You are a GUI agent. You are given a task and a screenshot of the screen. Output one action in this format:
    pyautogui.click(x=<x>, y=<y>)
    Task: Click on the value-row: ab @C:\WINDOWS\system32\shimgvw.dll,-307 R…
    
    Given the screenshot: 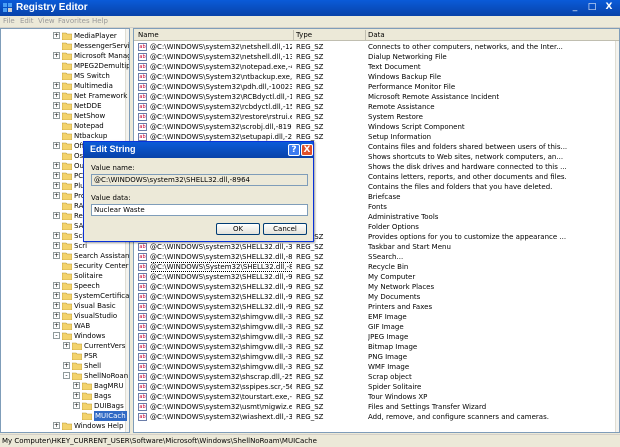 What is the action you would take?
    pyautogui.click(x=374, y=367)
    